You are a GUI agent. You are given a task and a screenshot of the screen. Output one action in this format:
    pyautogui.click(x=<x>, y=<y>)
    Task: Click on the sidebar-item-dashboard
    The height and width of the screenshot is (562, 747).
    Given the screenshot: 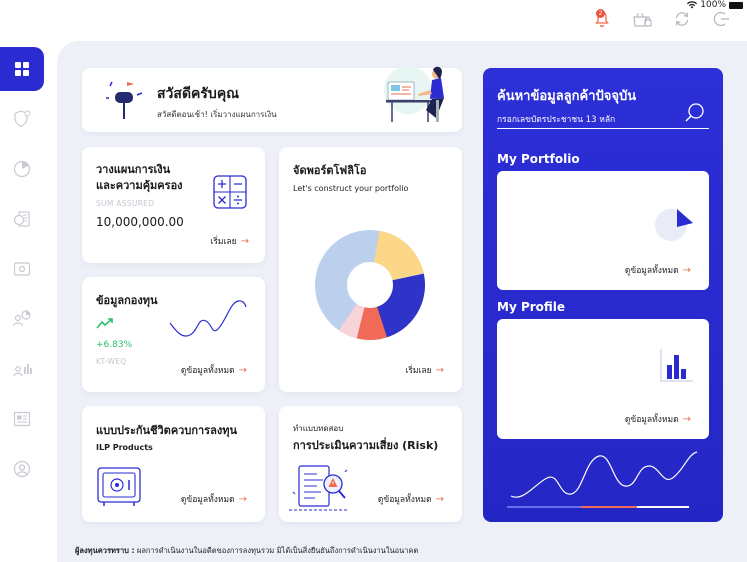 What is the action you would take?
    pyautogui.click(x=22, y=69)
    